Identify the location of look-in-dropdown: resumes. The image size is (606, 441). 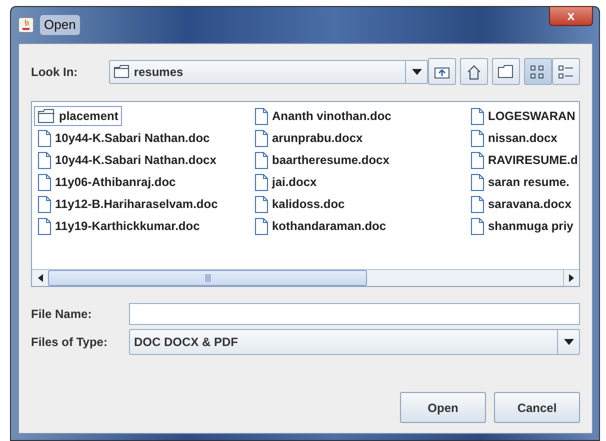
(268, 72).